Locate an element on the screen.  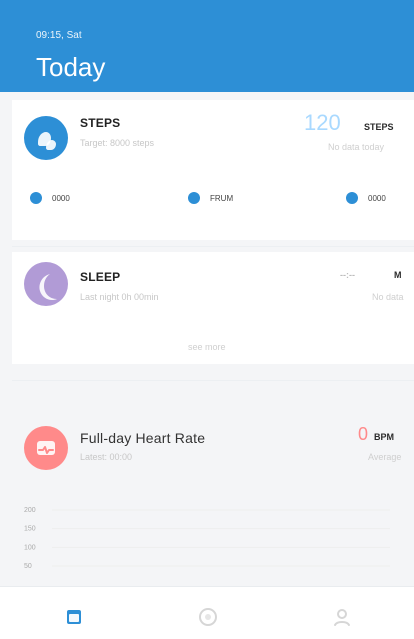
steps-unit: STEPS is located at coordinates (379, 127).